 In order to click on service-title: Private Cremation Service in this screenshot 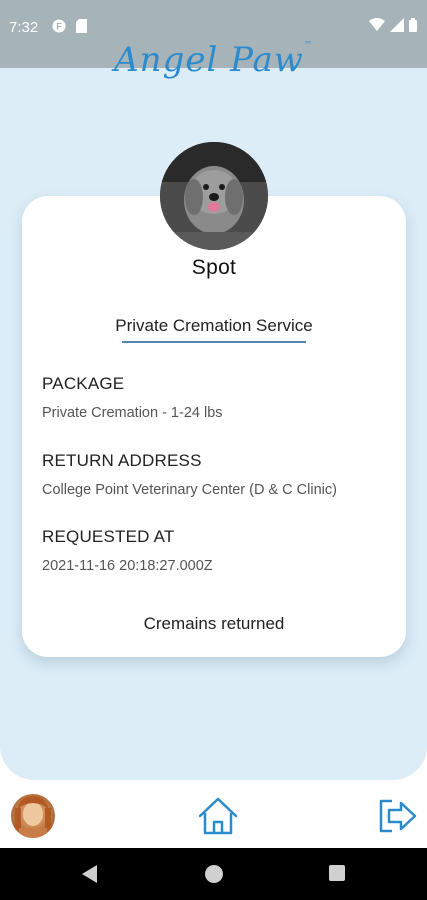, I will do `click(214, 325)`.